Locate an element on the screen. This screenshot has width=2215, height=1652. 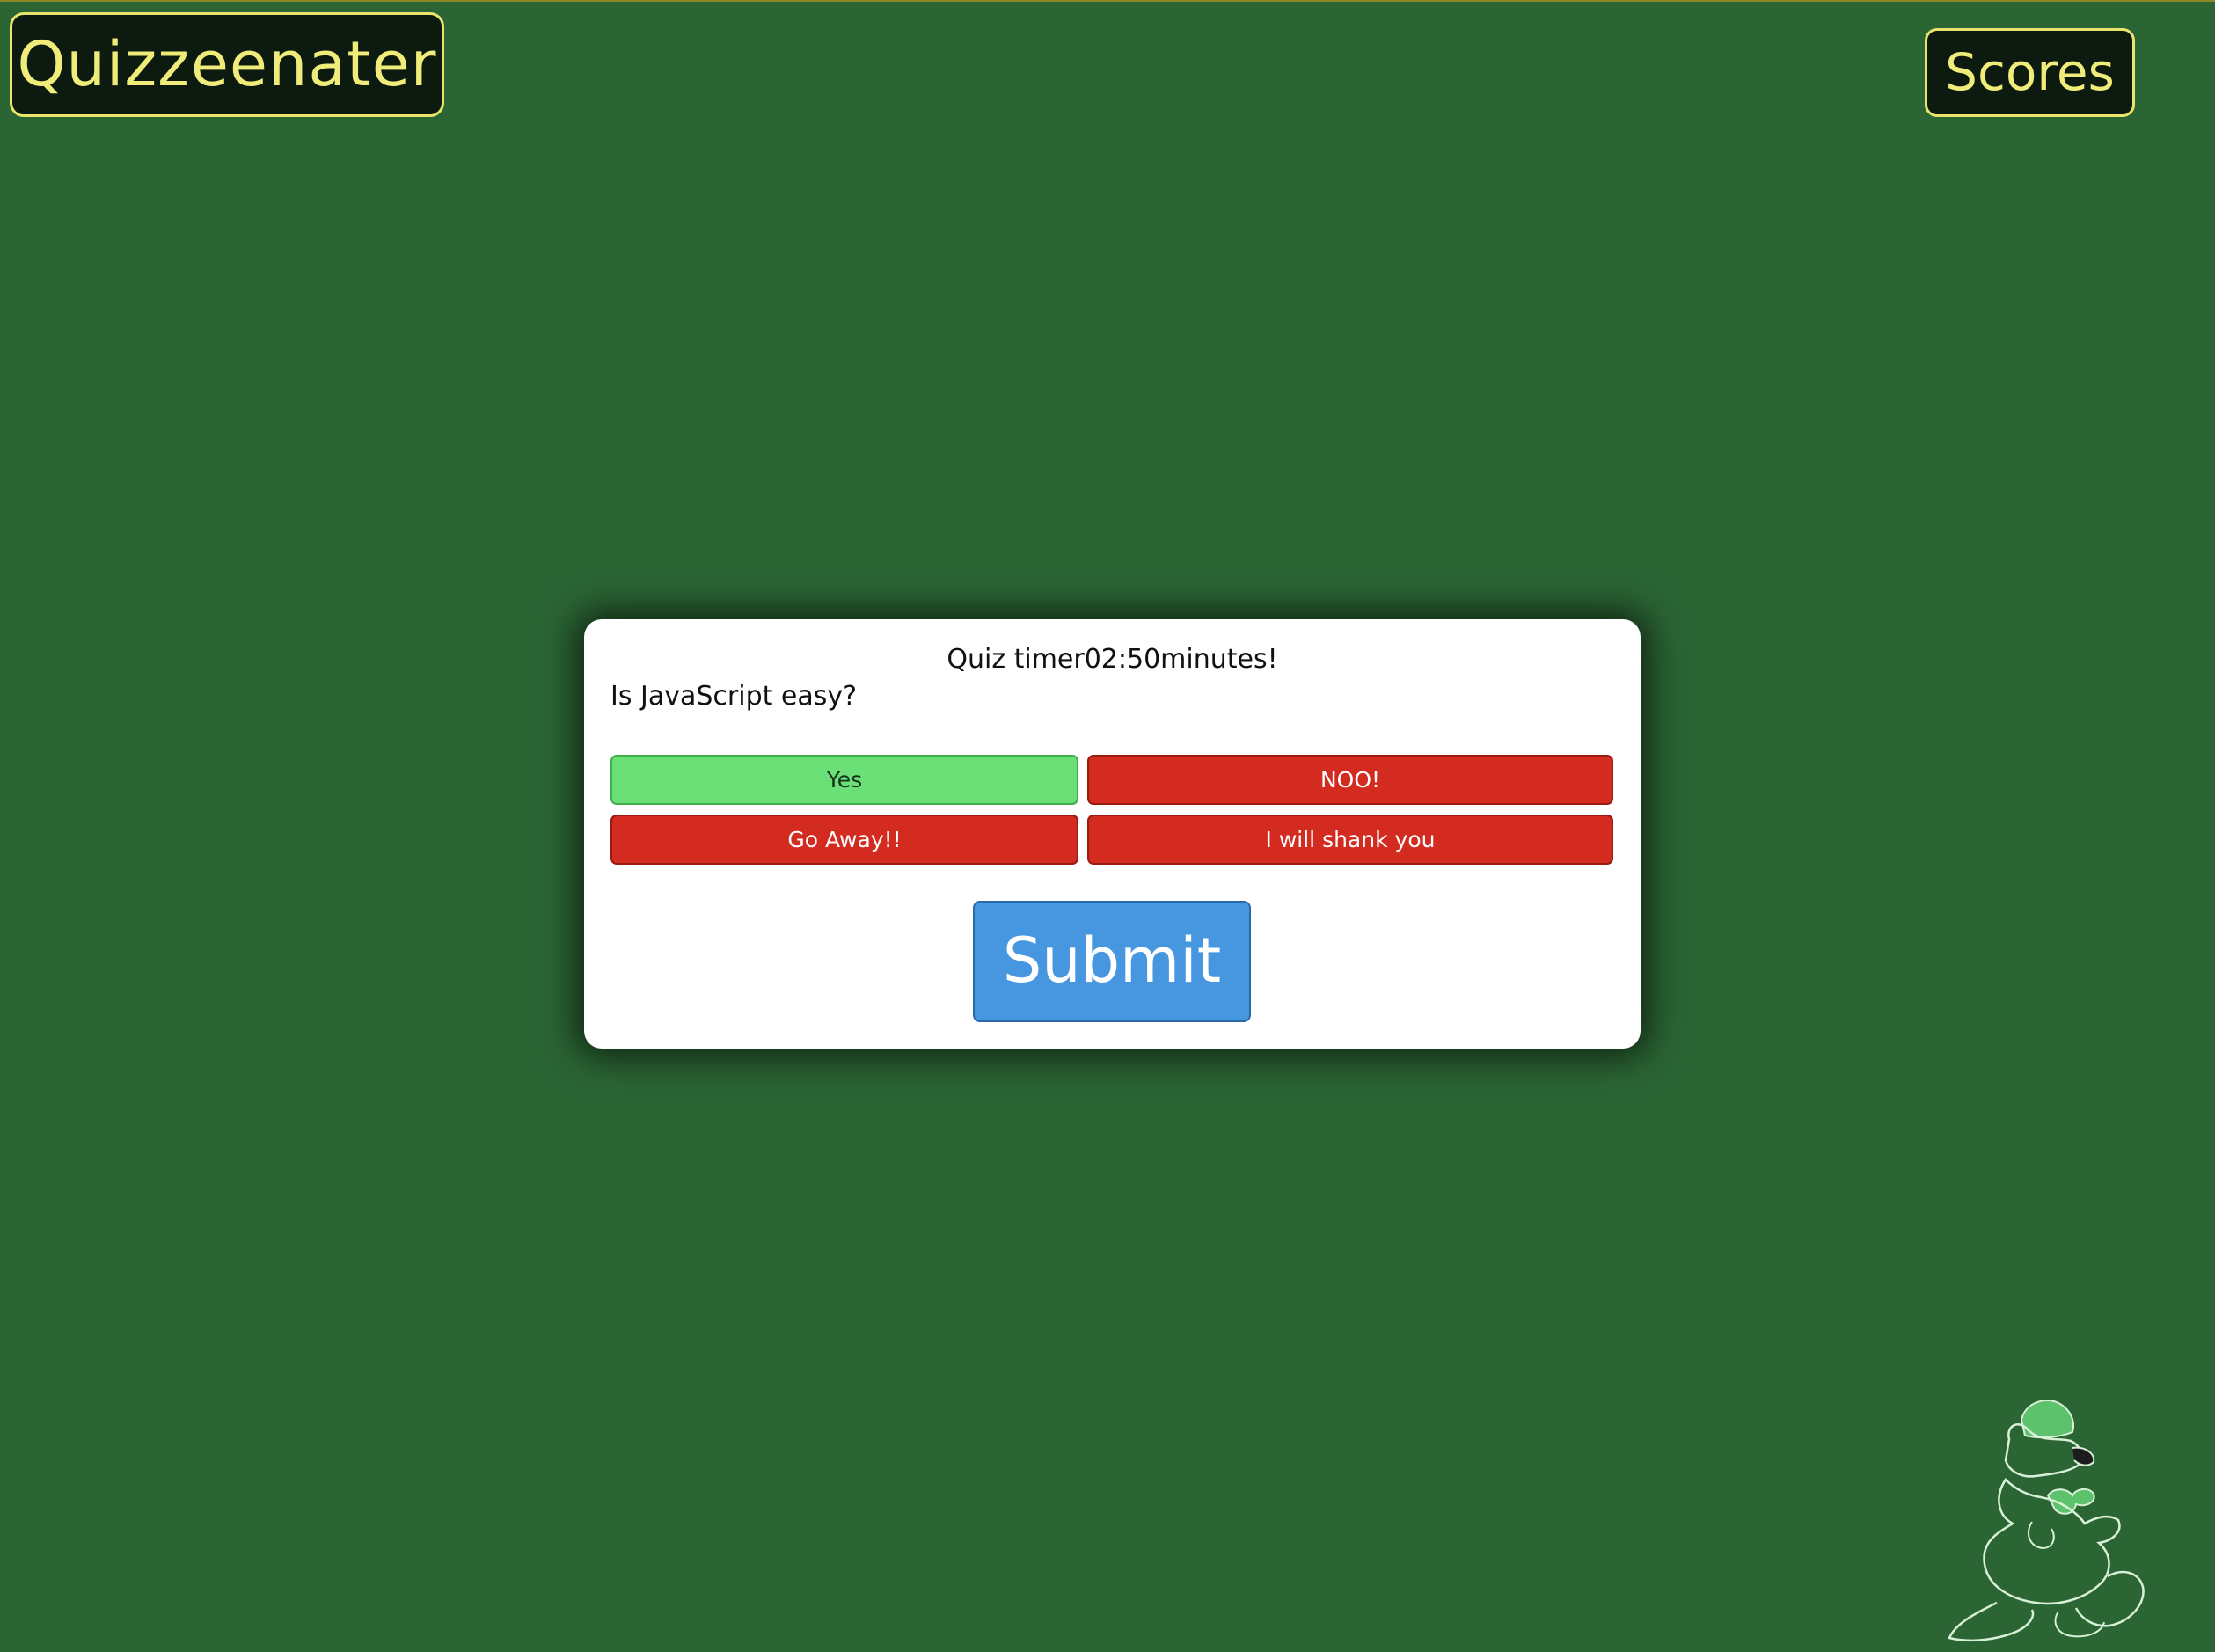
duck-outline-icon is located at coordinates (2046, 1521).